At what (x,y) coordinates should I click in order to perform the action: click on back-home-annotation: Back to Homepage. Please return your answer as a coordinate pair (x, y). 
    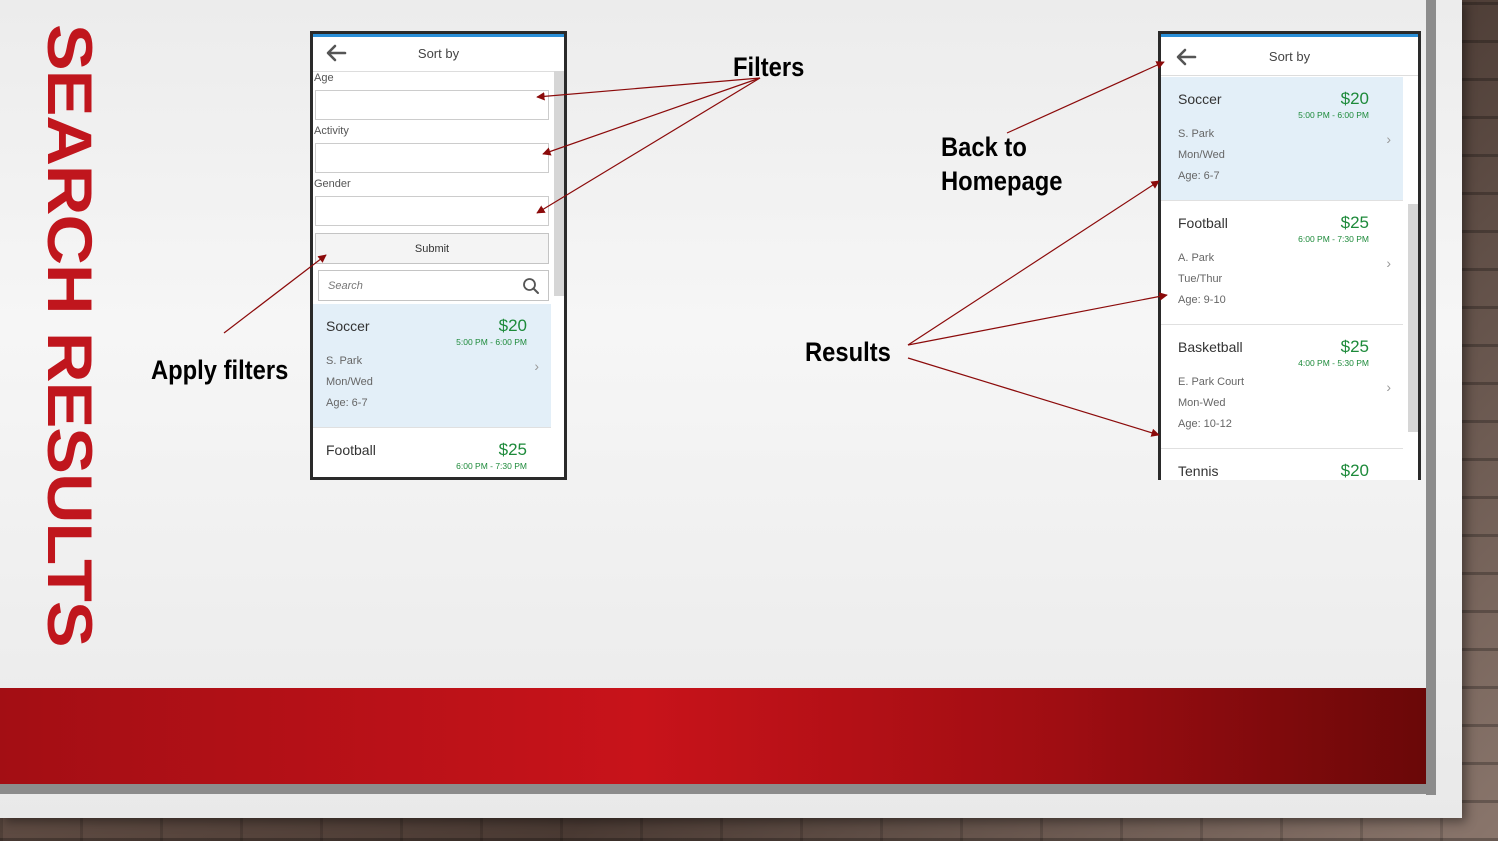
    Looking at the image, I should click on (1002, 164).